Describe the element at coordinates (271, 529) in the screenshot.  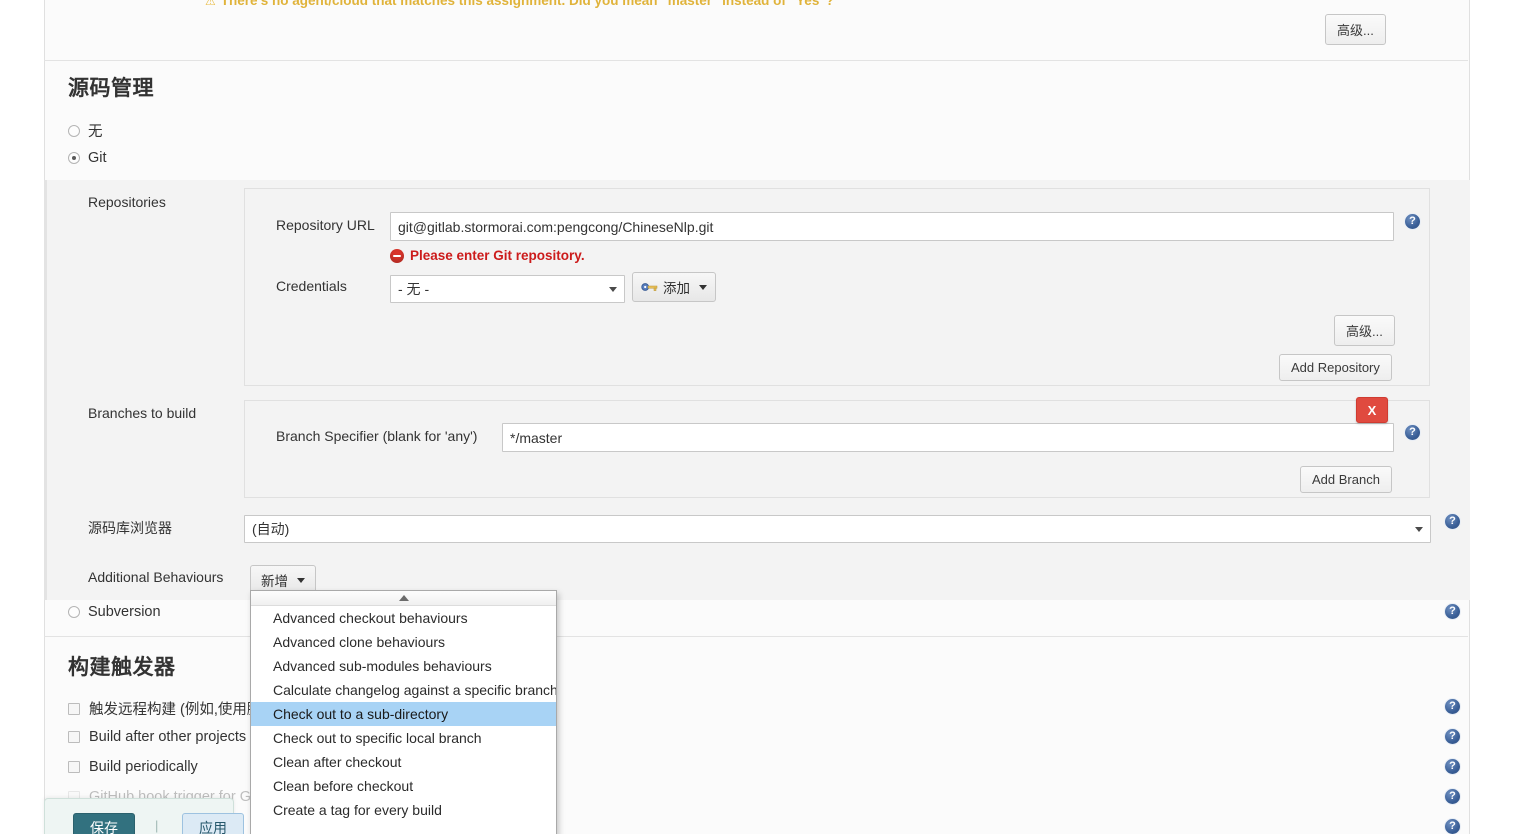
I see `repository-browser-value: (自动)` at that location.